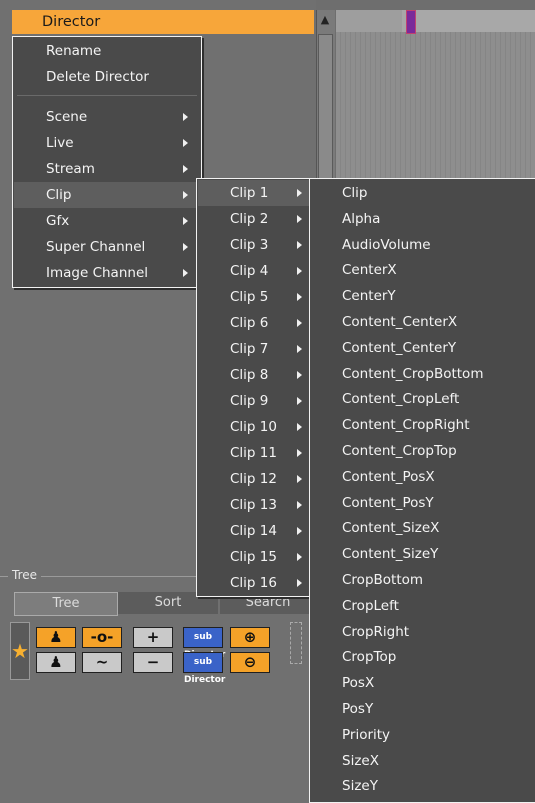  What do you see at coordinates (249, 401) in the screenshot?
I see `menu-item-label: Clip 9` at bounding box center [249, 401].